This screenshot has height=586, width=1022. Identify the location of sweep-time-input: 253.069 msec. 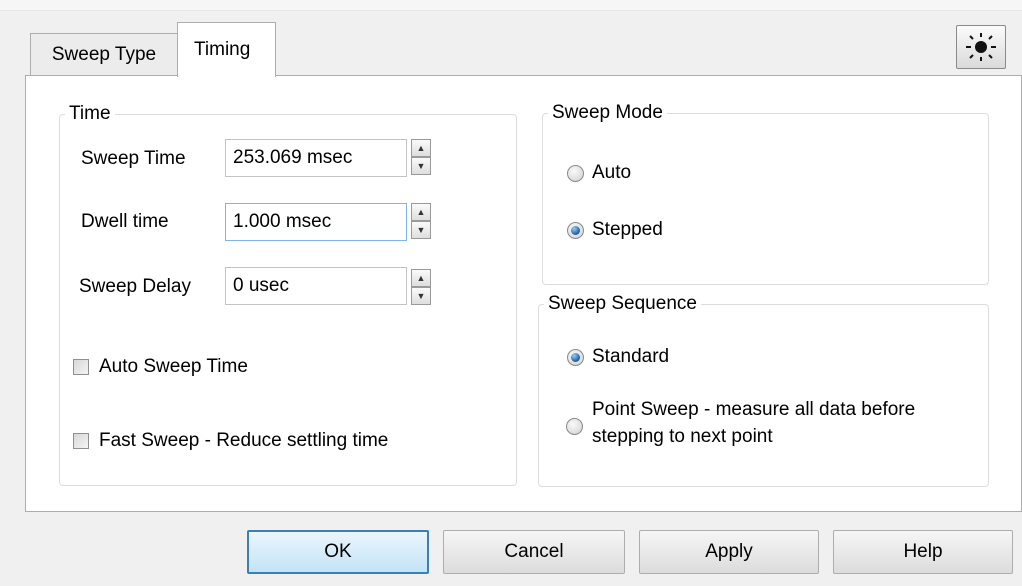
(316, 158).